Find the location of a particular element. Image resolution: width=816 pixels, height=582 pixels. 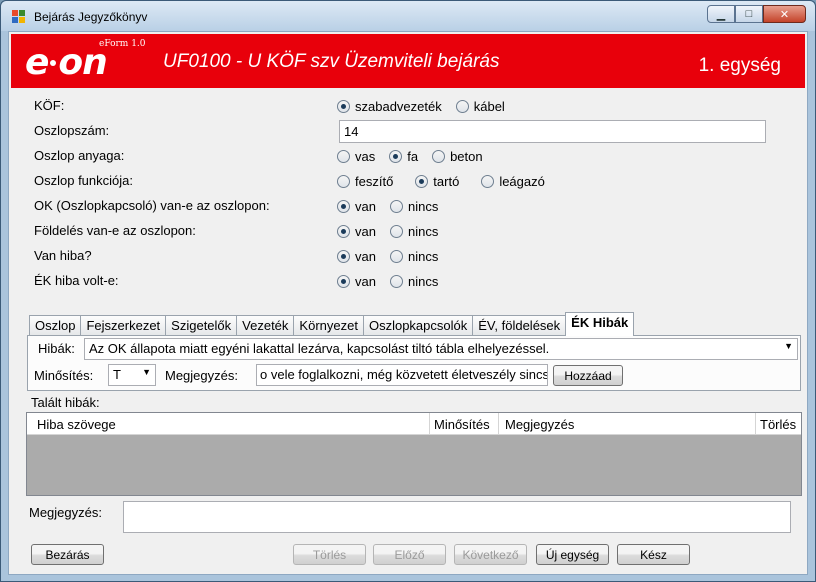

close-window-button: ✕ is located at coordinates (784, 14).